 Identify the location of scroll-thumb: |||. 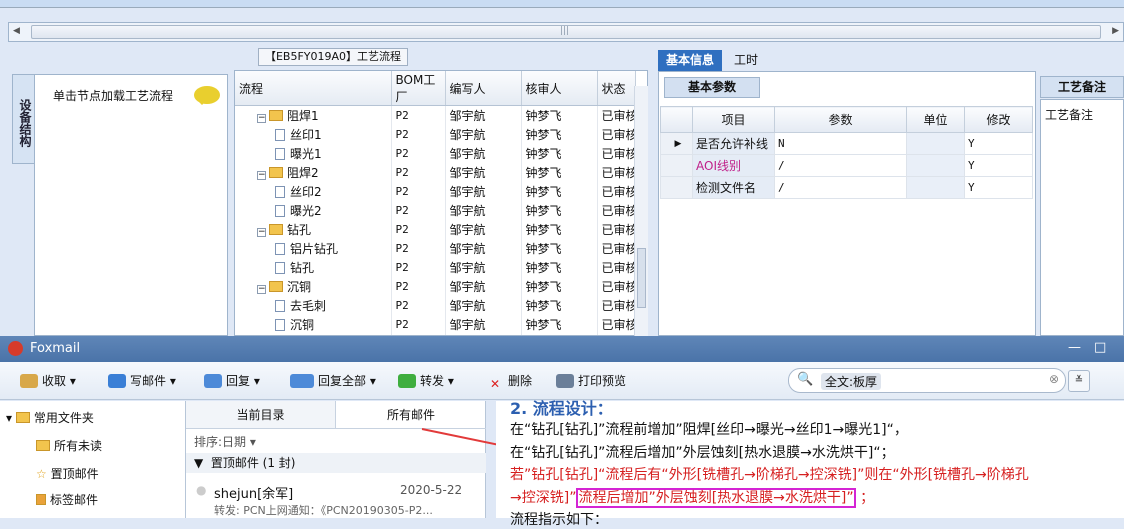
(566, 32).